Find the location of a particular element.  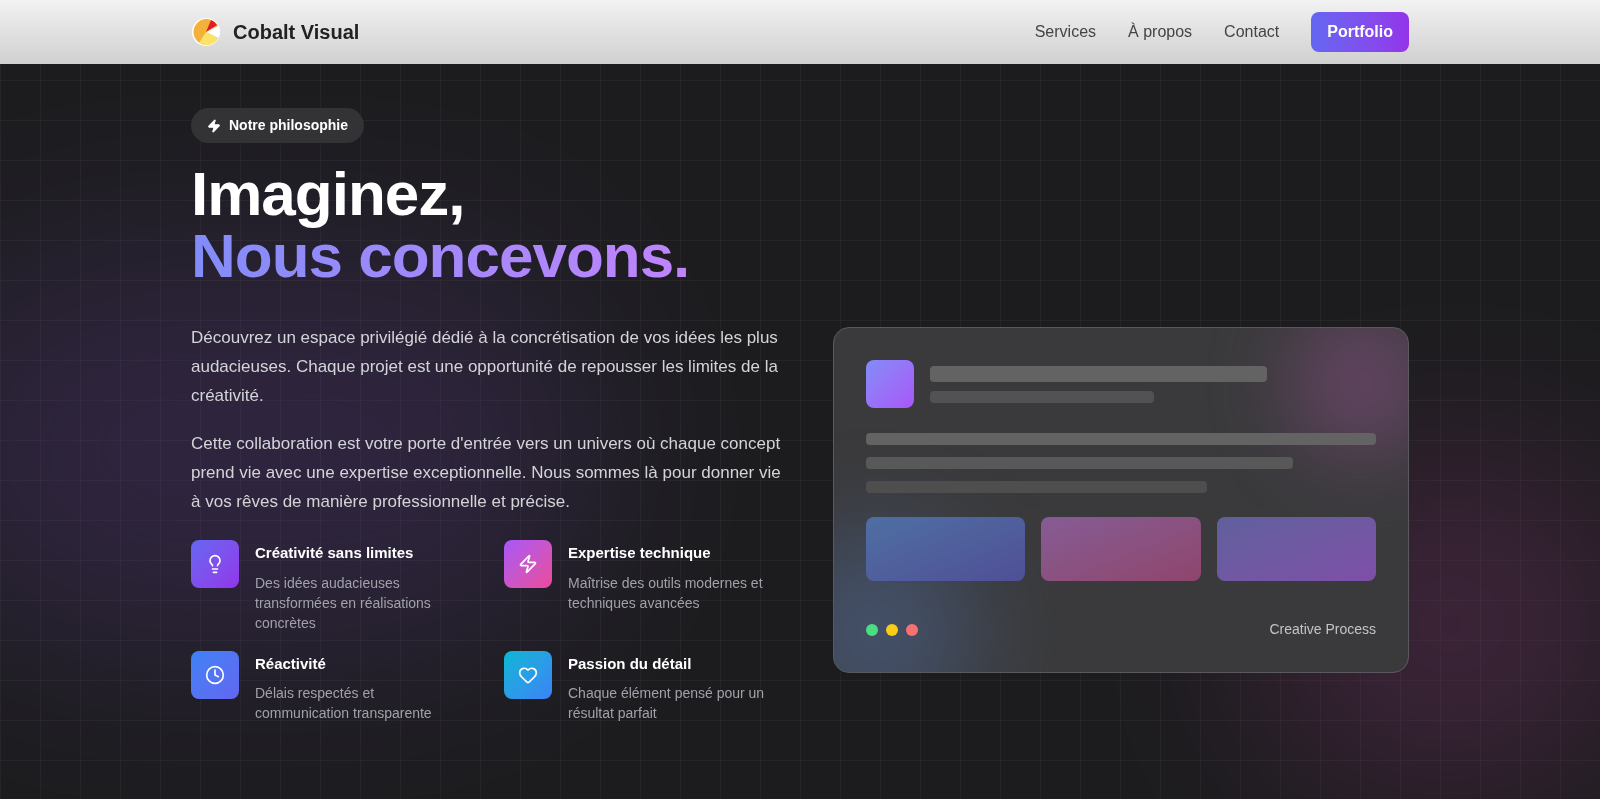

nav-link: Services is located at coordinates (1065, 32).